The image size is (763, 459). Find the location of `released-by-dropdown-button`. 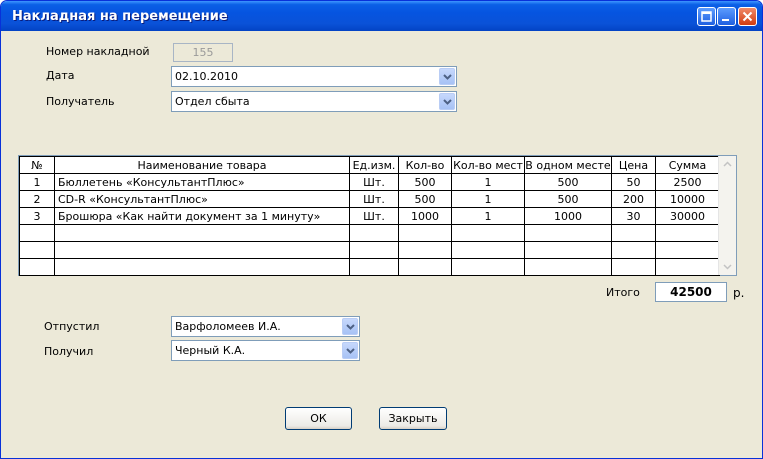

released-by-dropdown-button is located at coordinates (350, 326).